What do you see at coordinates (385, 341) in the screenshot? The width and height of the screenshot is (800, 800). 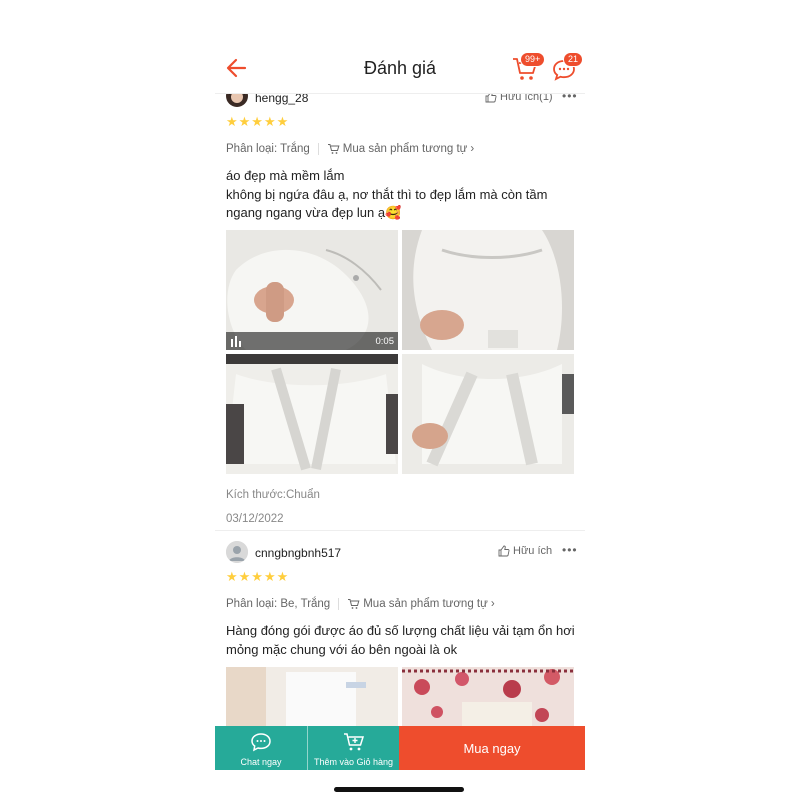 I see `video-duration: 0:05` at bounding box center [385, 341].